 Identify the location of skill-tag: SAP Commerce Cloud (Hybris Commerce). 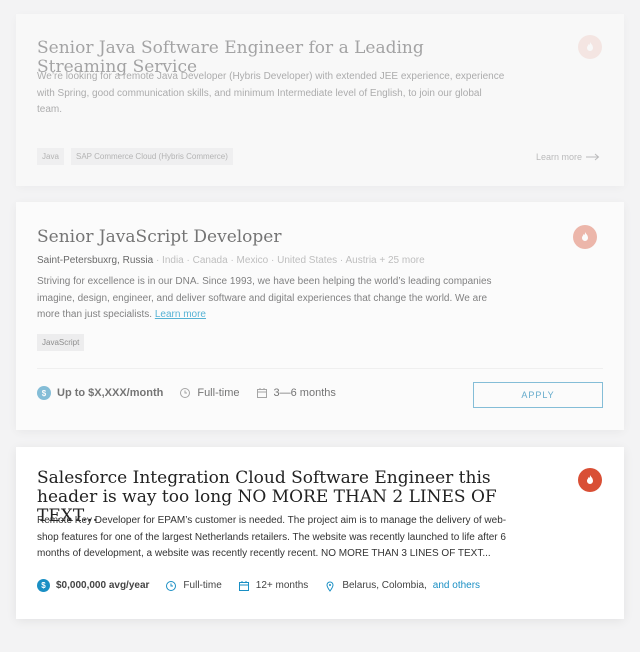
(152, 156).